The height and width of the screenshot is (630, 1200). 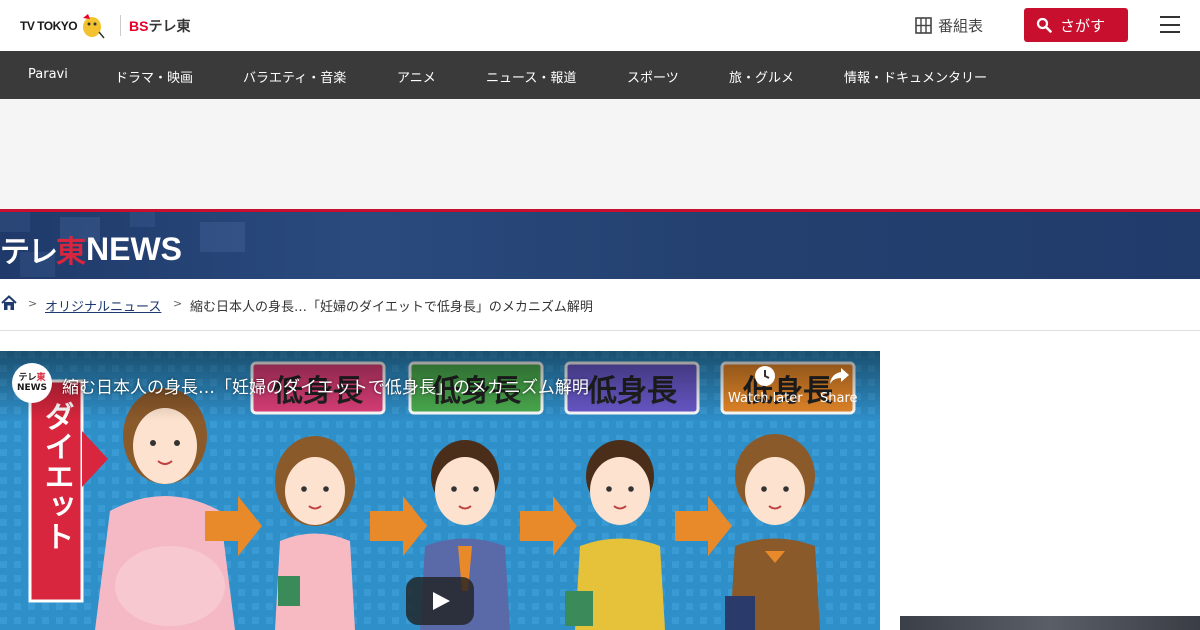 I want to click on home-icon, so click(x=9, y=303).